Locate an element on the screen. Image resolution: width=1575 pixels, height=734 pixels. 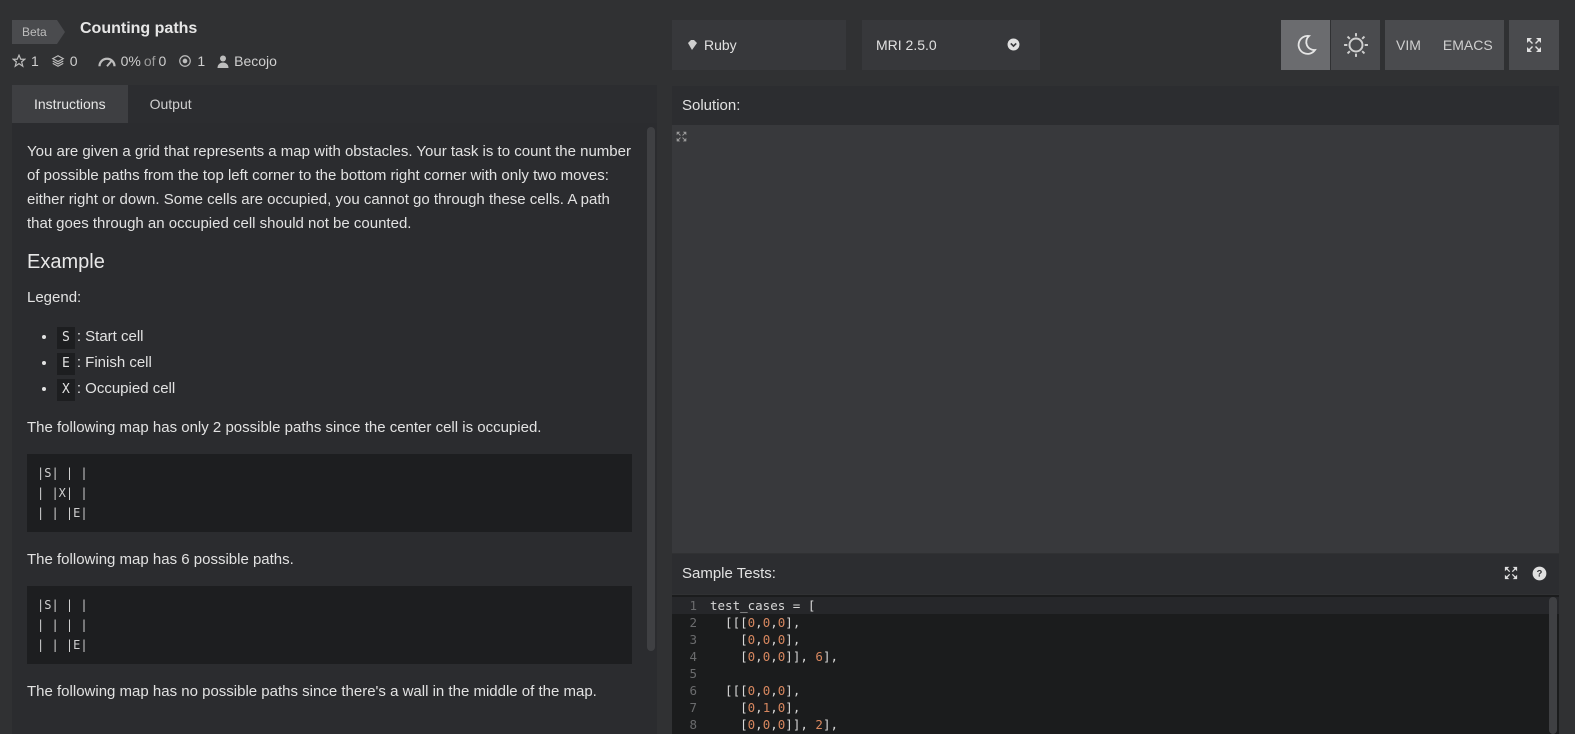
author-stat: Becojo is located at coordinates (247, 61).